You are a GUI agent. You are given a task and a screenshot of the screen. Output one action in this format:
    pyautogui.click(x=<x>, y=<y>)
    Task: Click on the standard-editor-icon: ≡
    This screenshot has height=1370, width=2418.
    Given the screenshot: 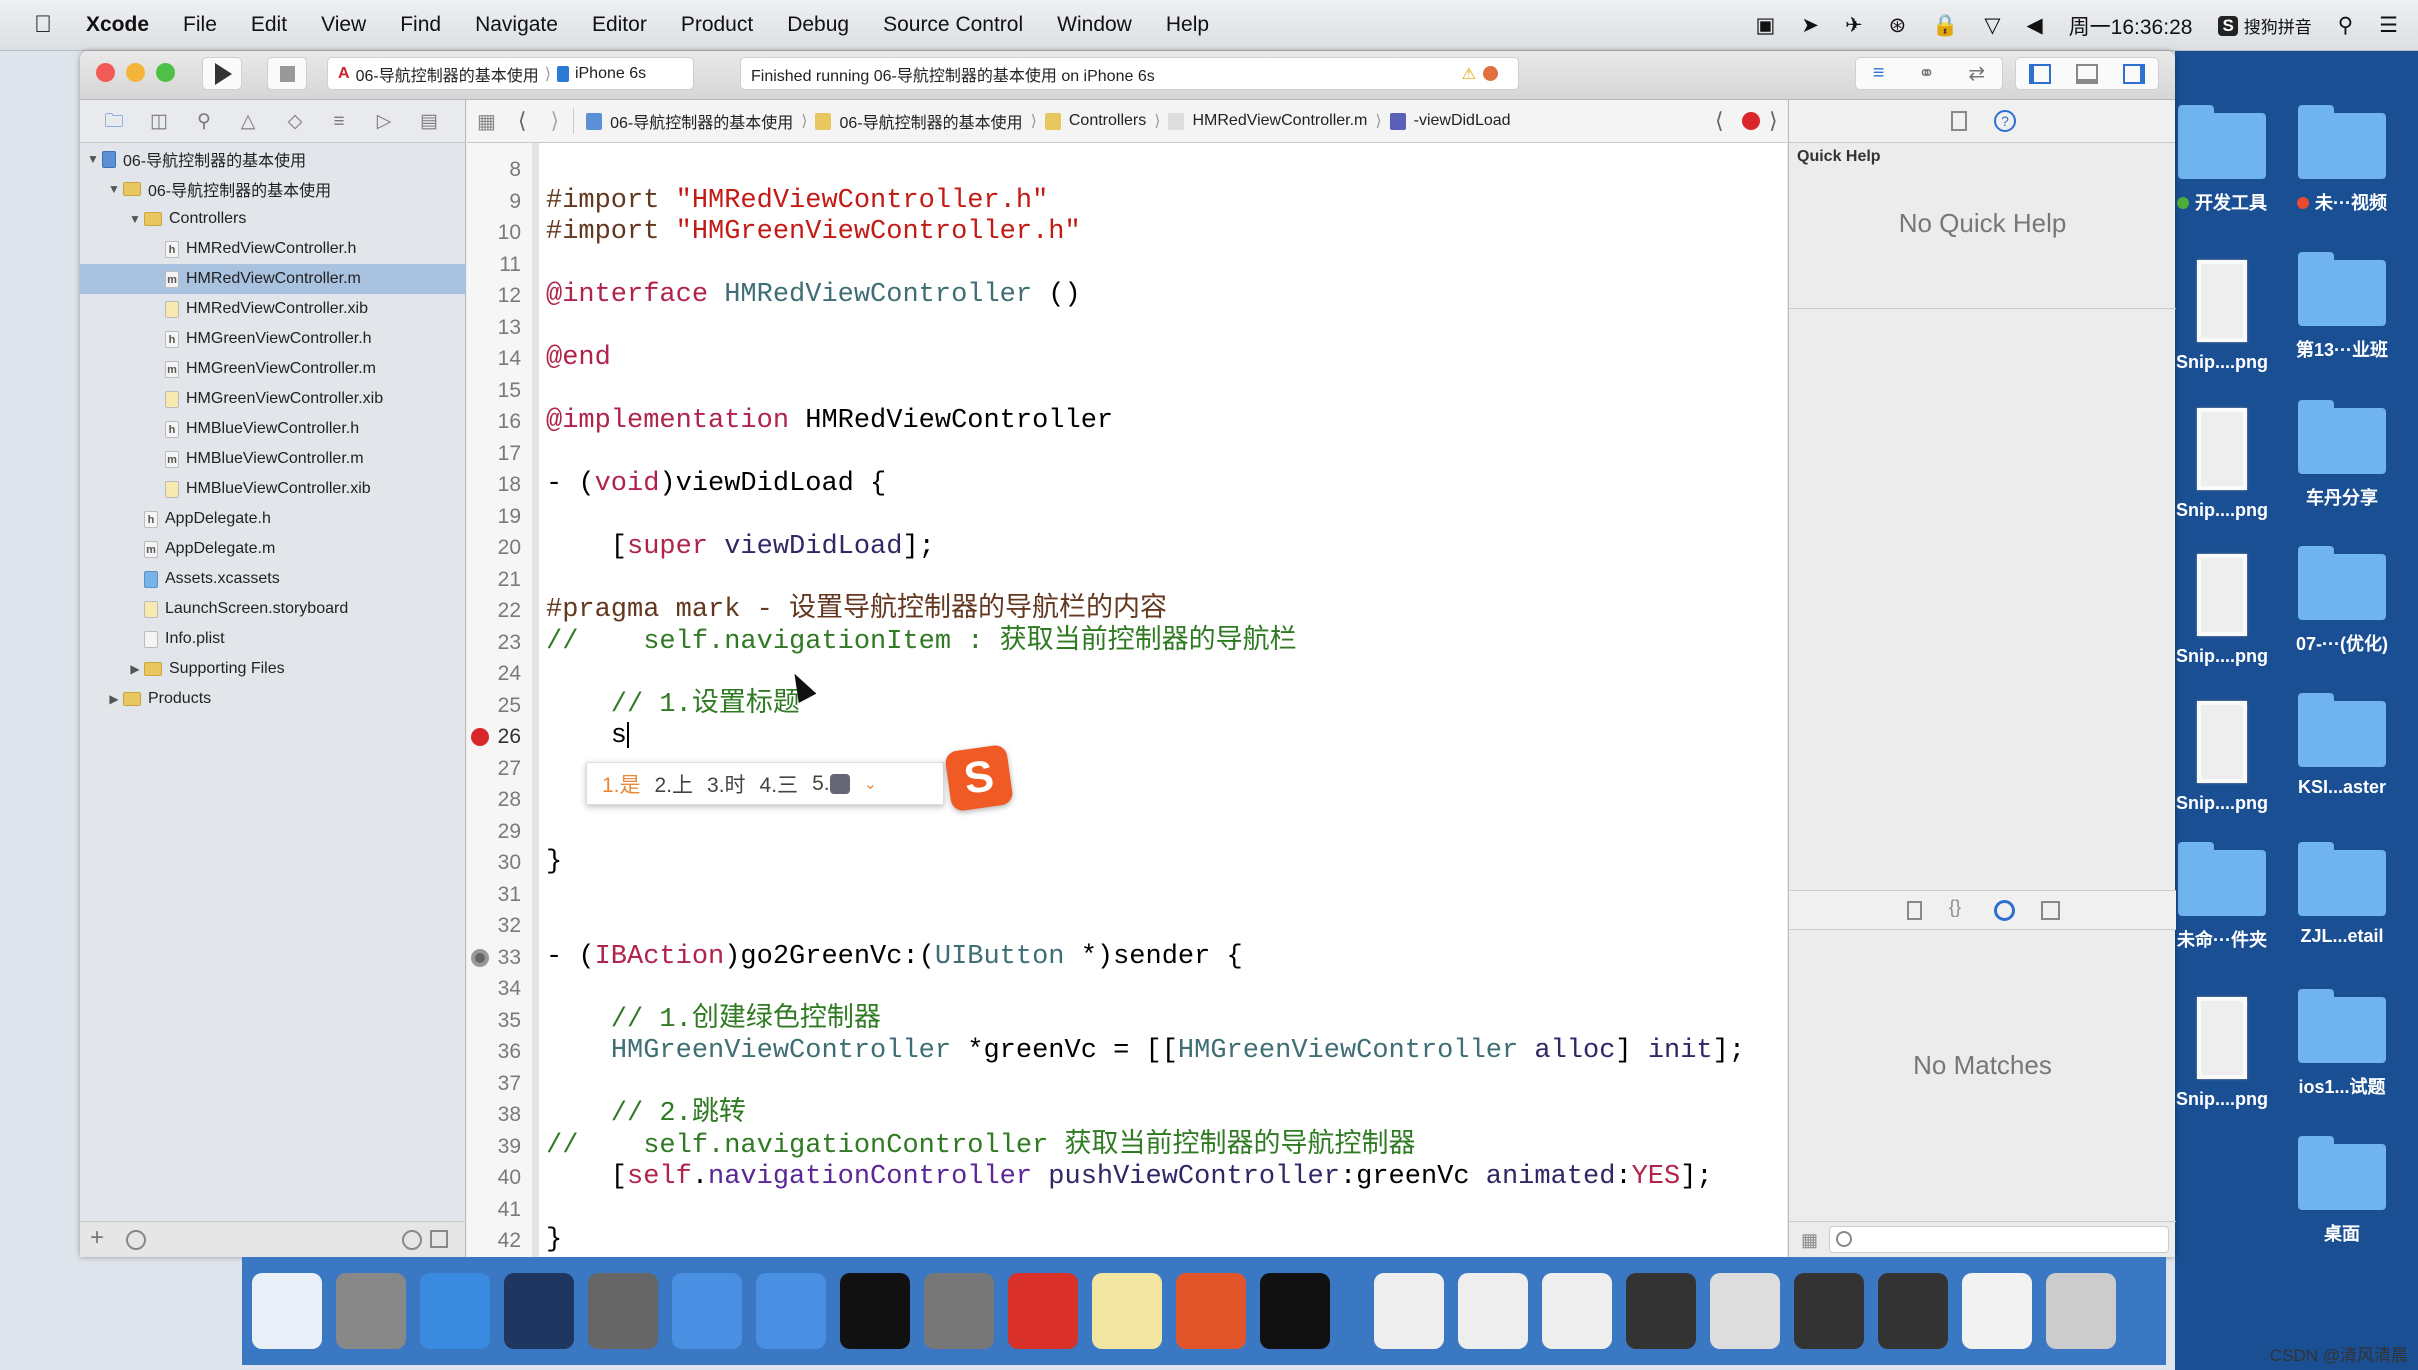 What is the action you would take?
    pyautogui.click(x=1879, y=73)
    